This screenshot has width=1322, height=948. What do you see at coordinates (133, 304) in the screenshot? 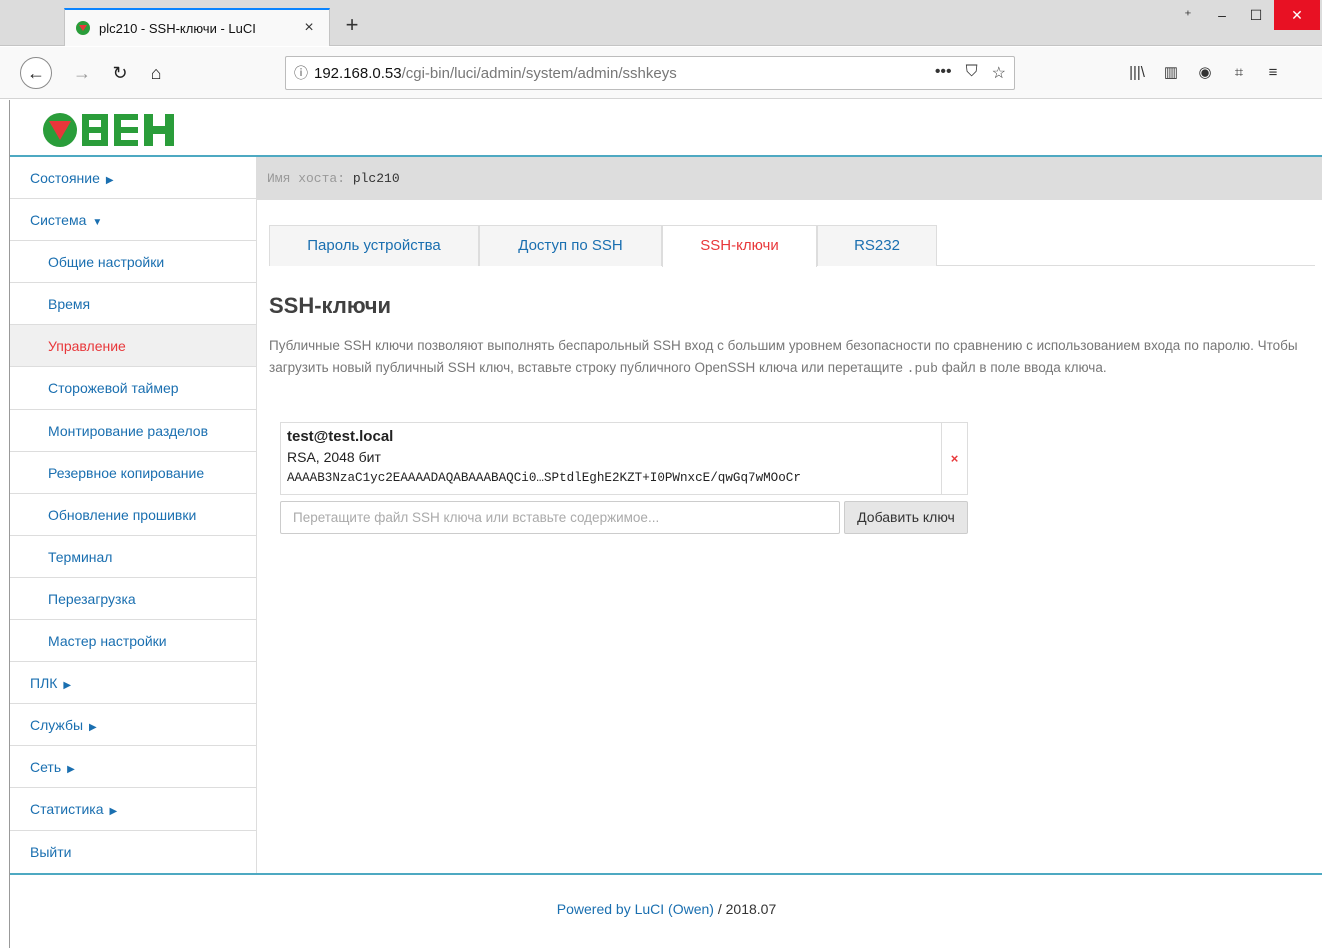
I see `sidebar-item-time: Время` at bounding box center [133, 304].